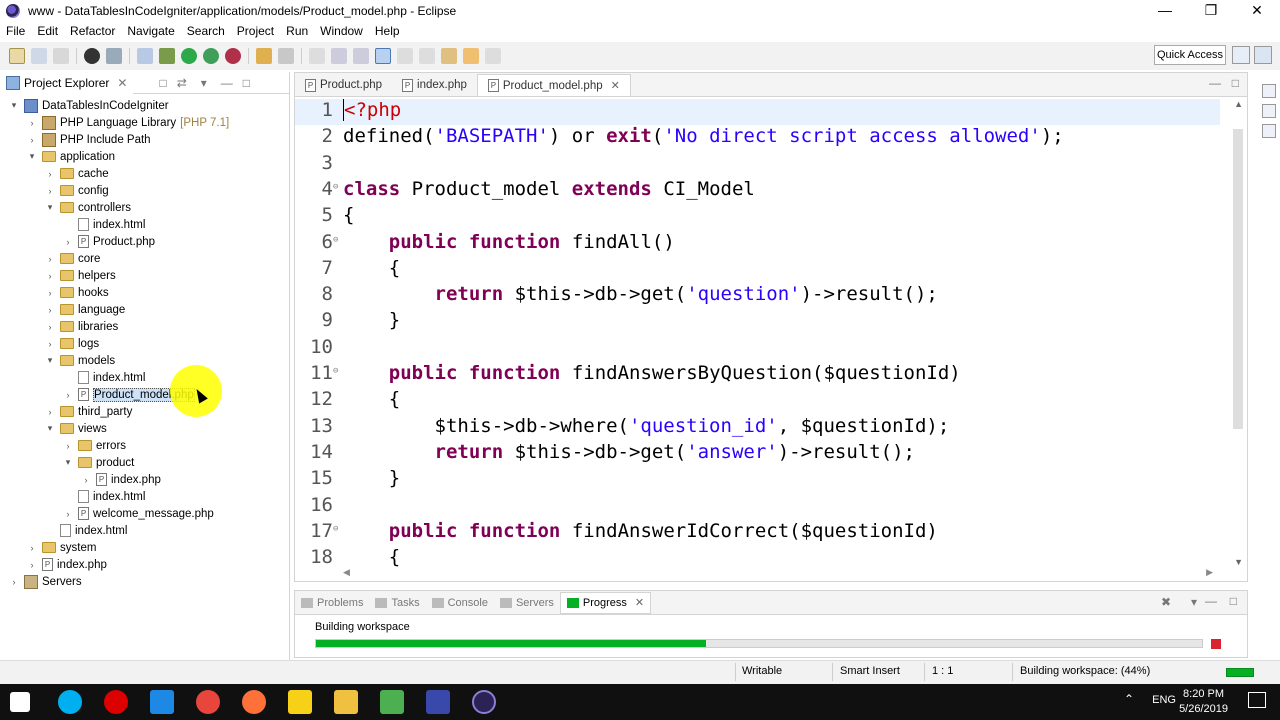 This screenshot has width=1280, height=720. What do you see at coordinates (1257, 700) in the screenshot?
I see `notification-icon` at bounding box center [1257, 700].